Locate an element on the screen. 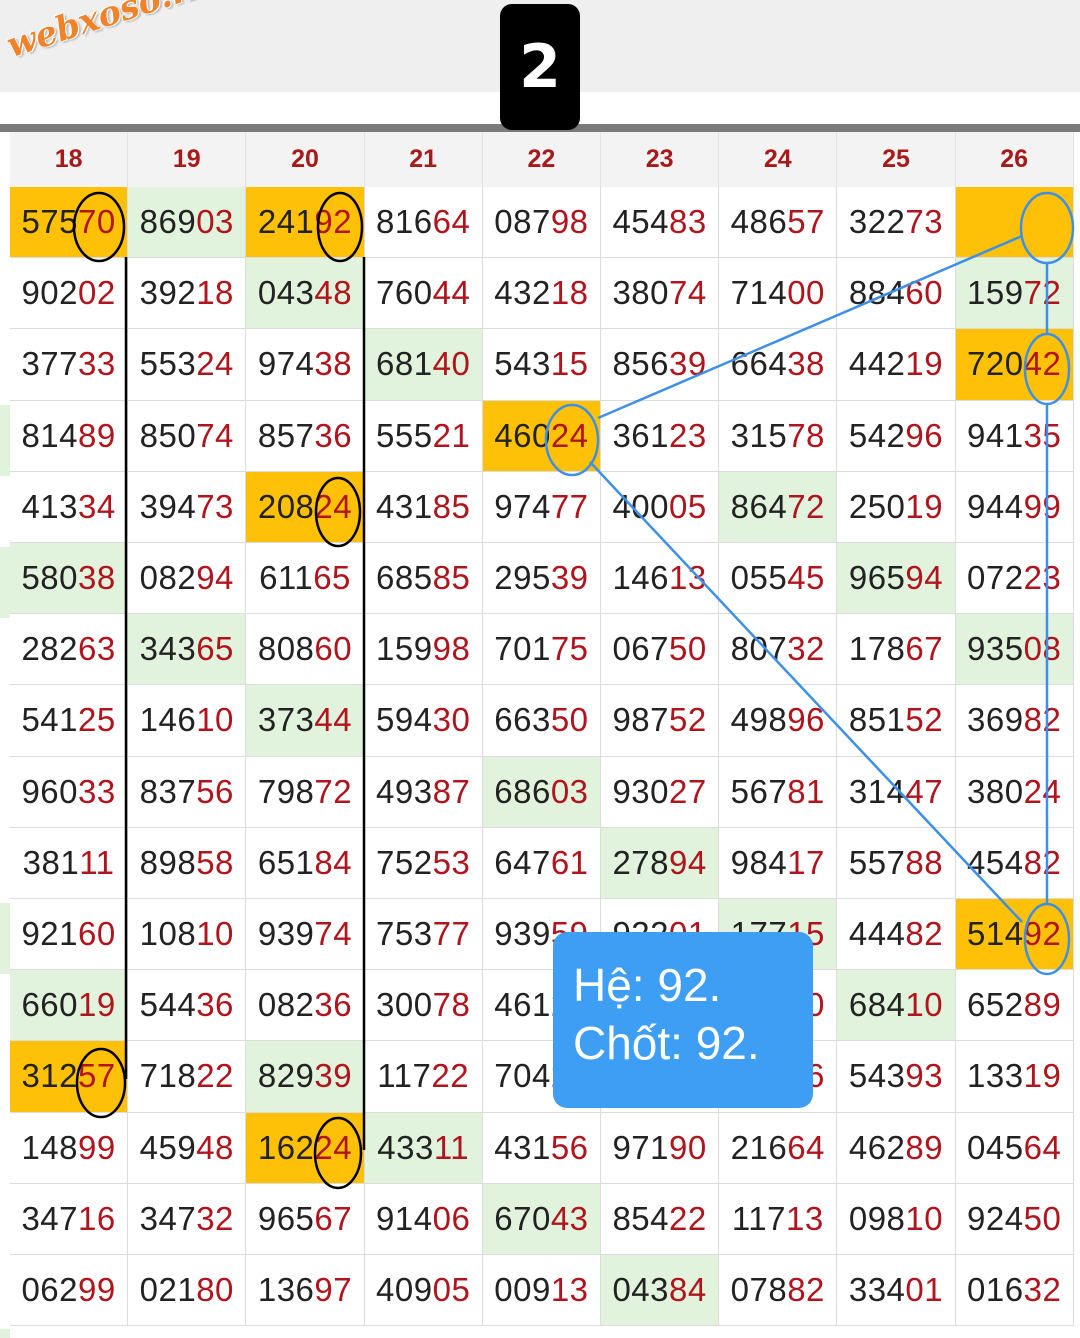  callout-line-chot: Chốt: 92. is located at coordinates (666, 1043).